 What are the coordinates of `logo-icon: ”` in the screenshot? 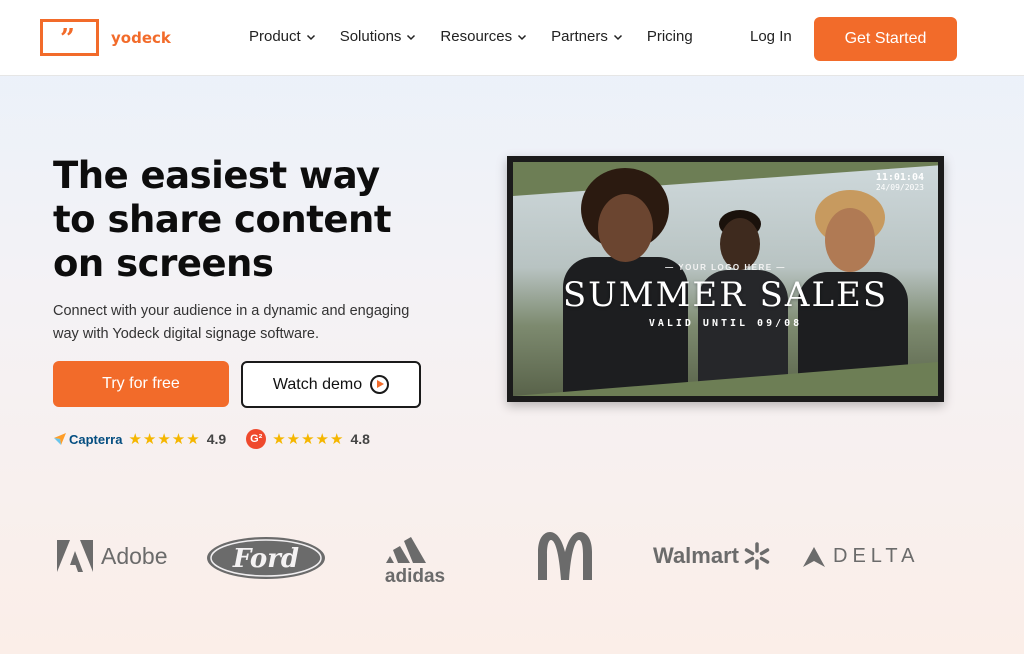 It's located at (69, 37).